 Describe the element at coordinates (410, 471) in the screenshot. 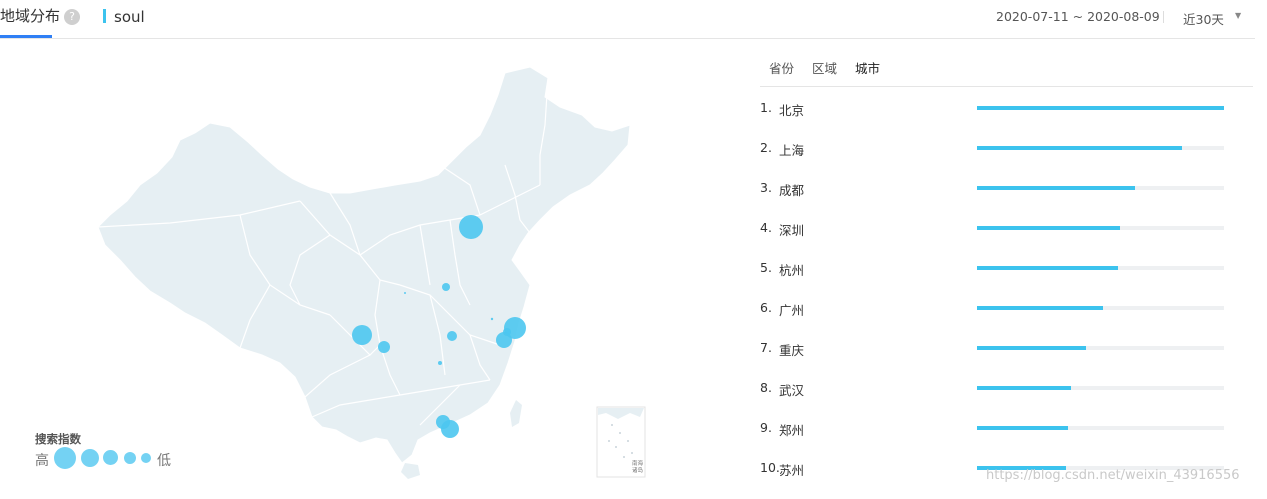

I see `map-hainan` at that location.